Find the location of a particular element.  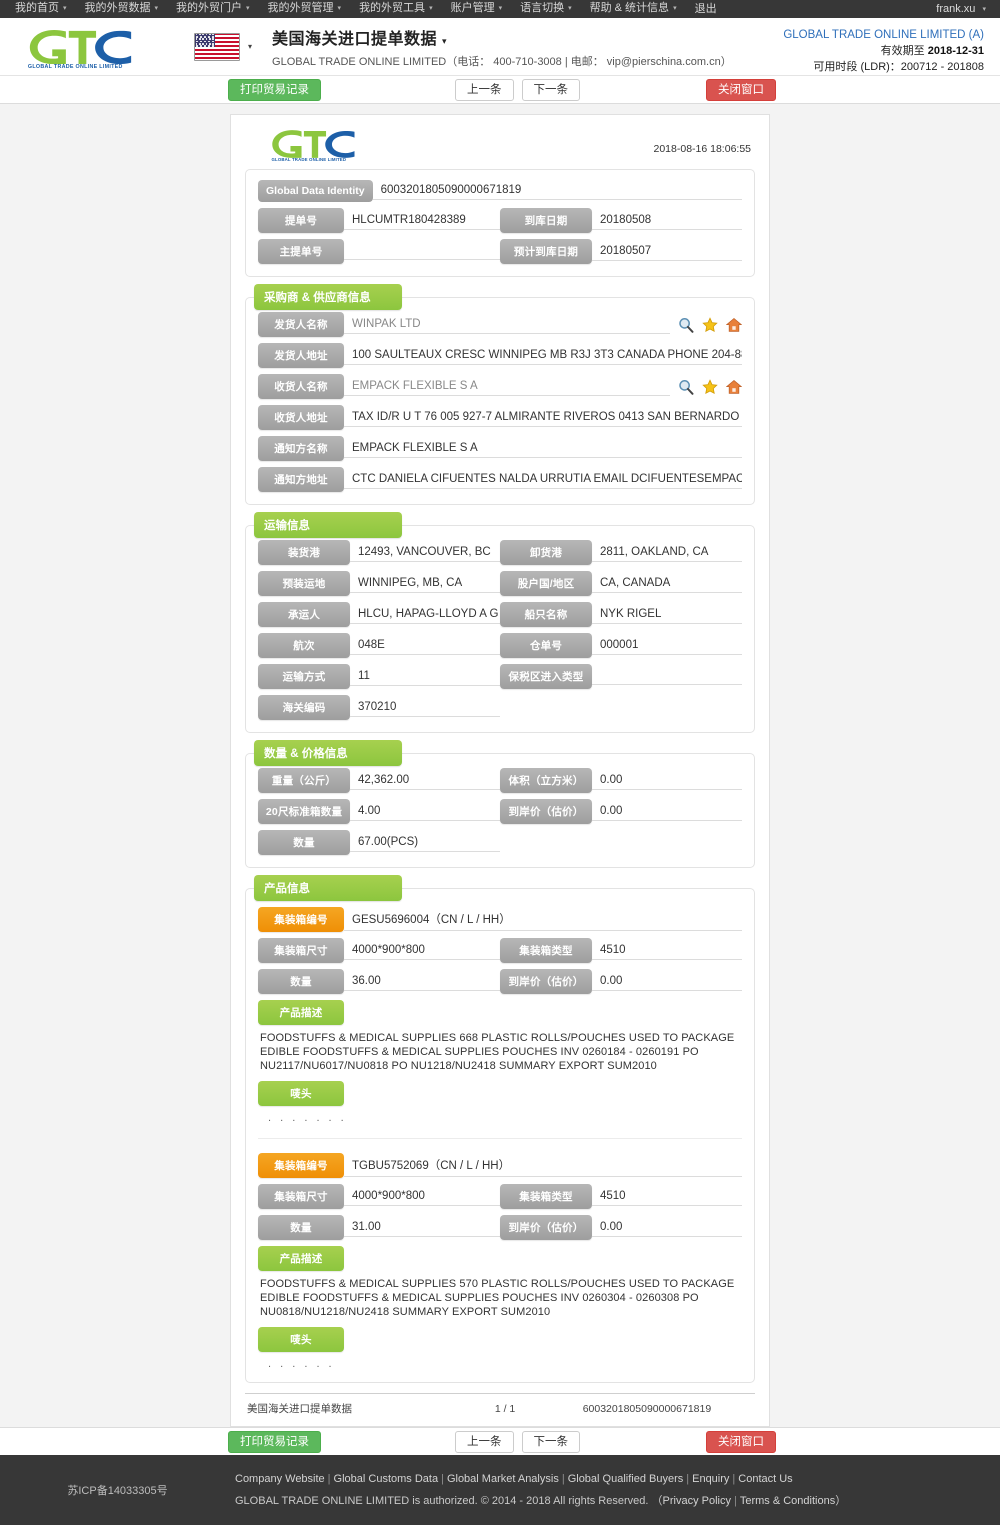

field-group: 仓单号 000001 is located at coordinates (621, 645).